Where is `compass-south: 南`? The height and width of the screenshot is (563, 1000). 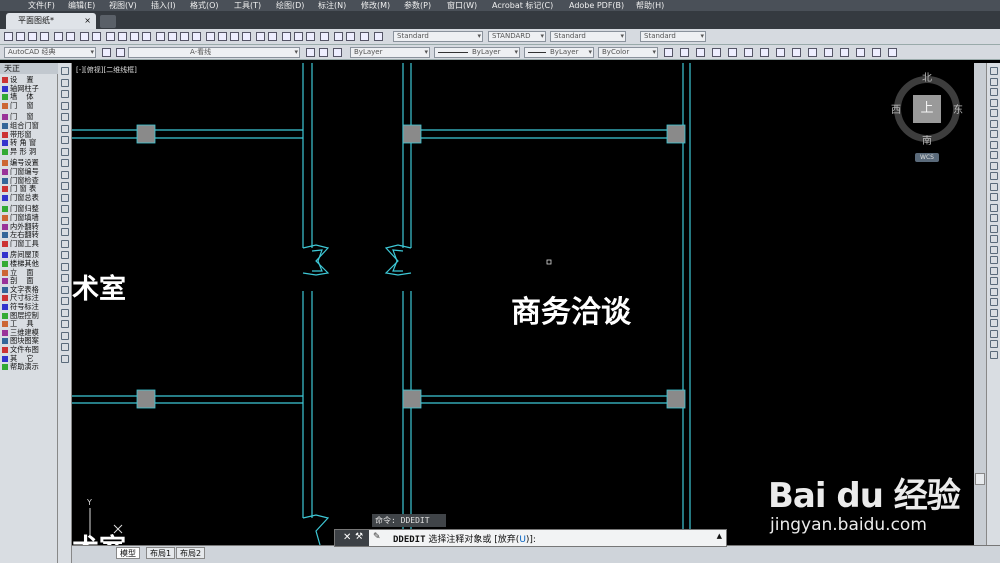 compass-south: 南 is located at coordinates (927, 139).